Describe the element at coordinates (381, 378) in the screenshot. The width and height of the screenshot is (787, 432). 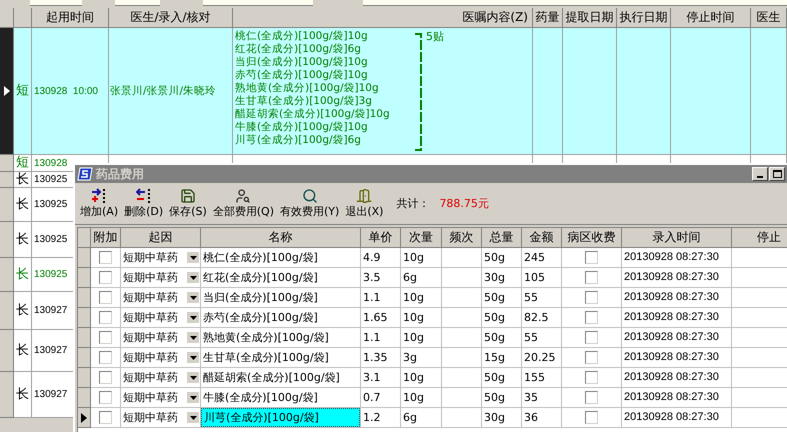
I see `table-cell: 3.1` at that location.